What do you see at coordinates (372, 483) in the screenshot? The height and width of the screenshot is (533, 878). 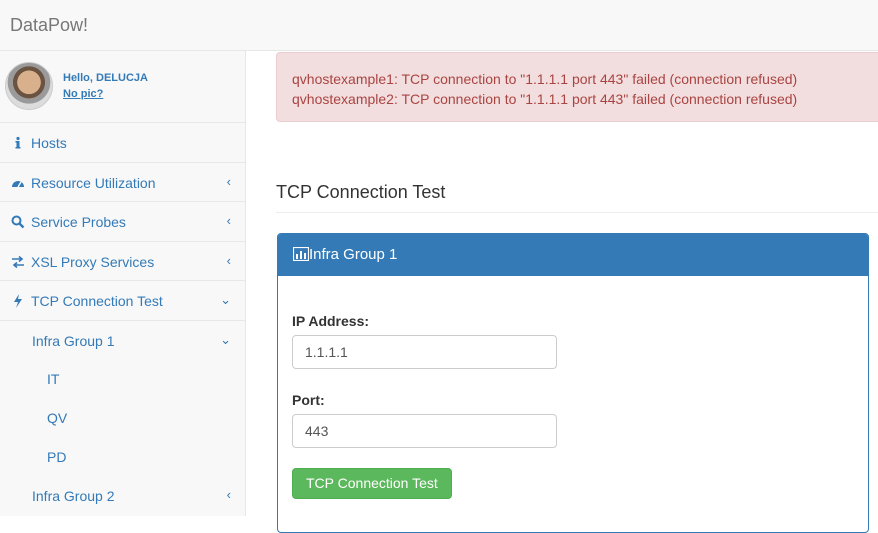 I see `tcp-connection-test-button: TCP Connection Test` at bounding box center [372, 483].